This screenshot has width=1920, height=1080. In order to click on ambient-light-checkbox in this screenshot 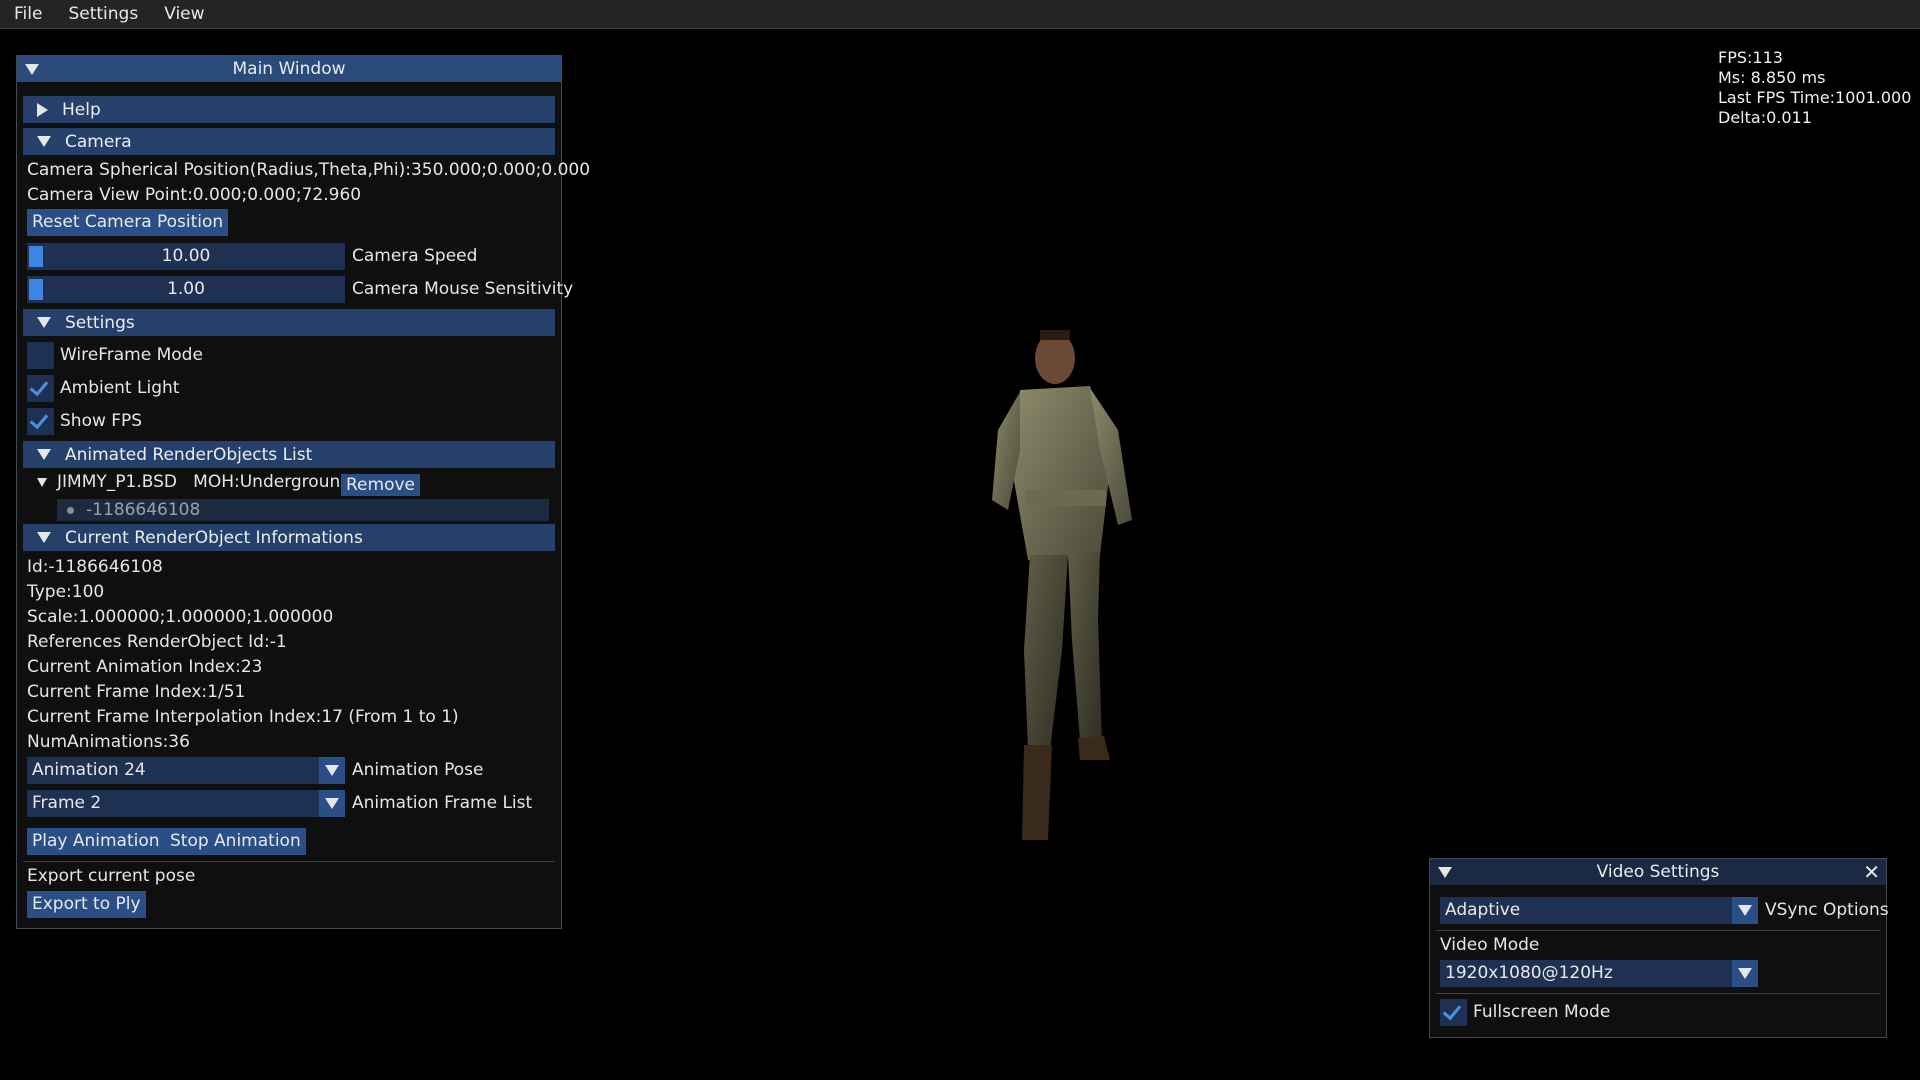, I will do `click(40, 388)`.